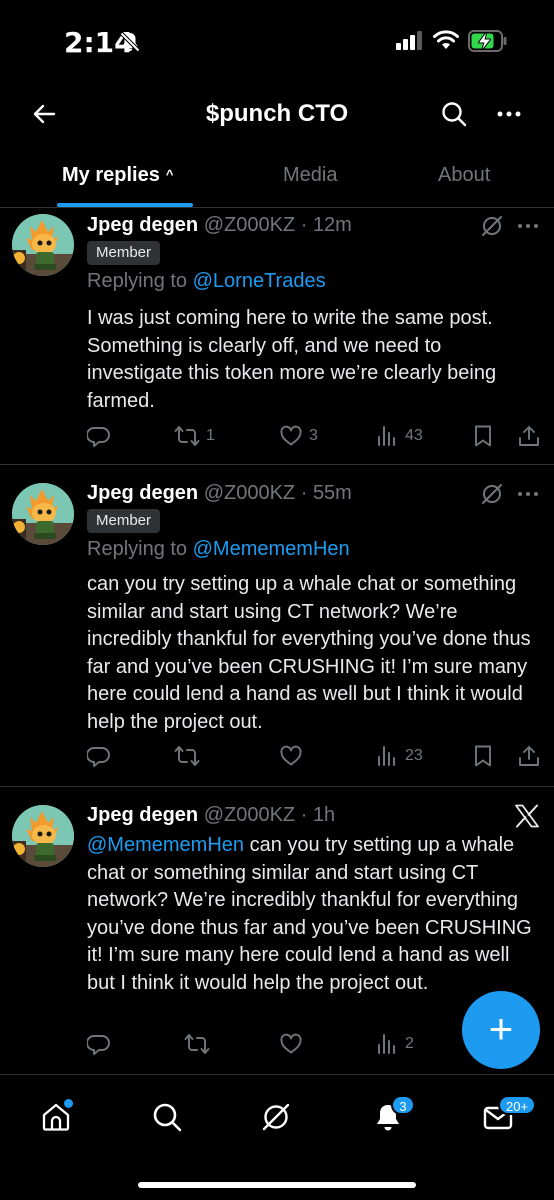  Describe the element at coordinates (393, 1116) in the screenshot. I see `nav-notifications: 3` at that location.